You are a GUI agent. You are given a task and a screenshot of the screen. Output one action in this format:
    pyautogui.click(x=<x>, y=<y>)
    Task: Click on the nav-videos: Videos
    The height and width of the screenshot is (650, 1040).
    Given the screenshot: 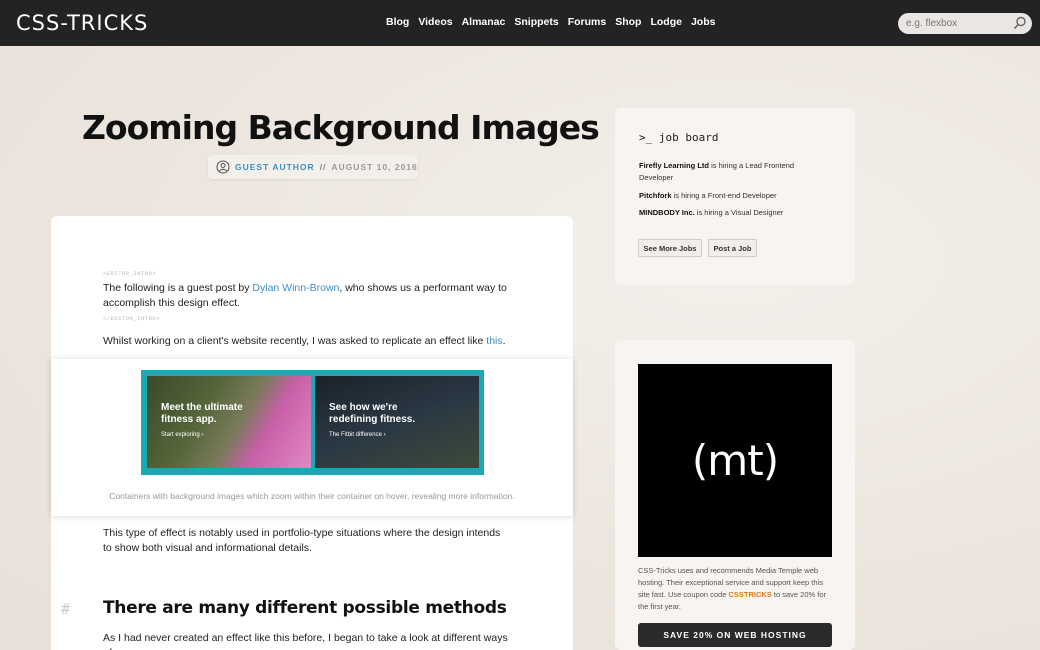 What is the action you would take?
    pyautogui.click(x=435, y=22)
    